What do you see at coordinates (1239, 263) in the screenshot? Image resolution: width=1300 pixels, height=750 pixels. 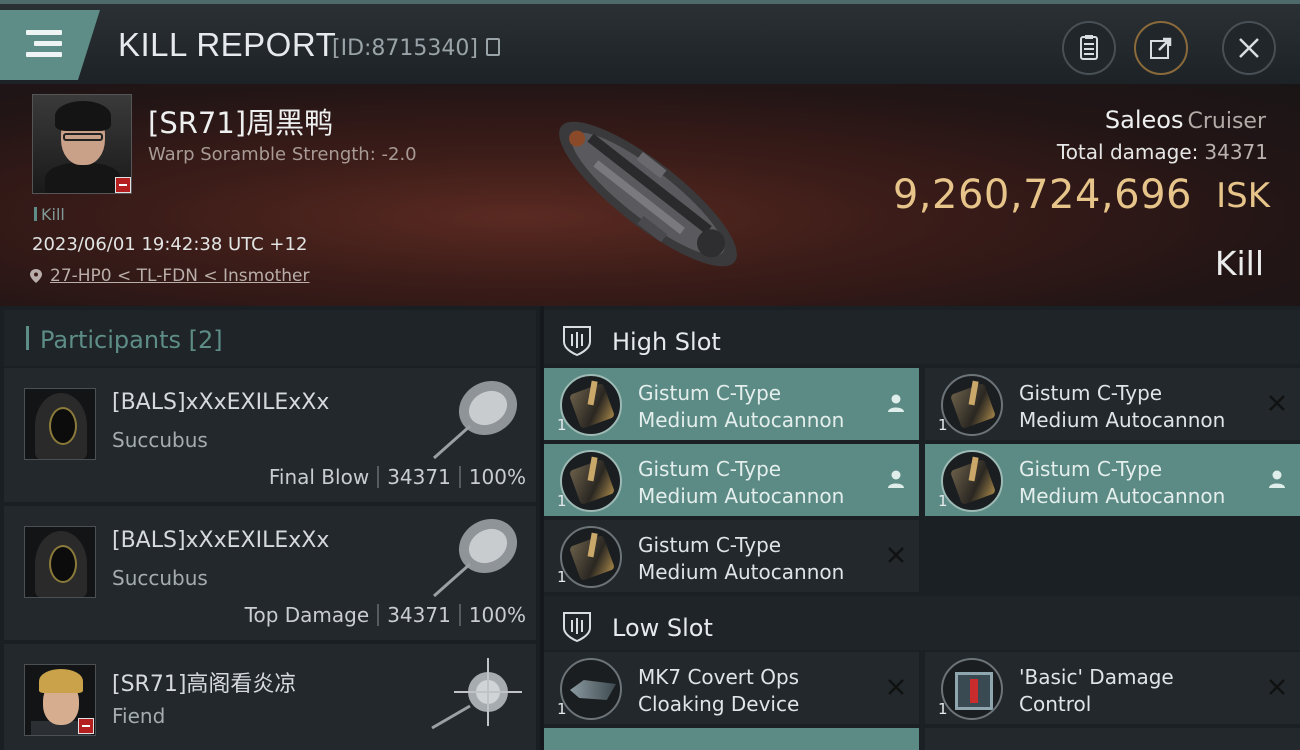 I see `result-label: Kill` at bounding box center [1239, 263].